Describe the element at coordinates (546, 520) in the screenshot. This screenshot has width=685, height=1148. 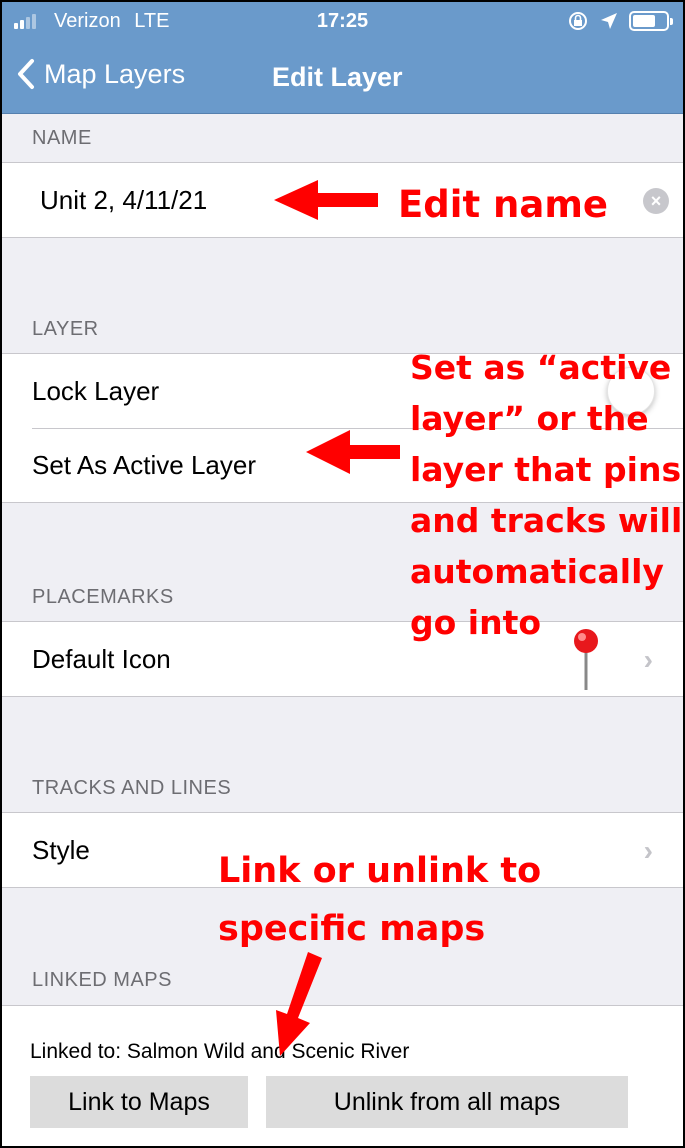
I see `annotation-line: and tracks will` at that location.